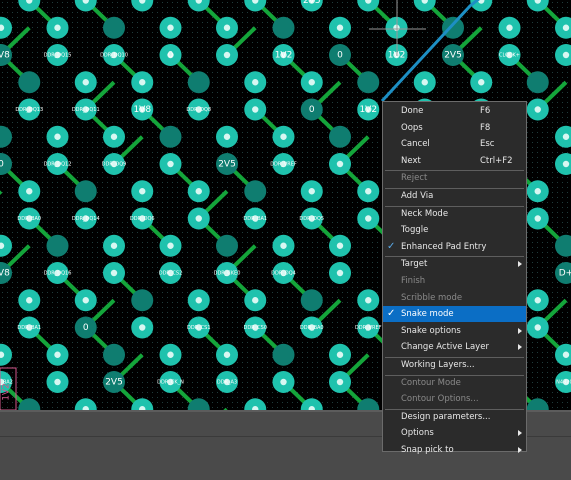 This screenshot has width=571, height=480. I want to click on menu-item-toggle: Toggle, so click(454, 230).